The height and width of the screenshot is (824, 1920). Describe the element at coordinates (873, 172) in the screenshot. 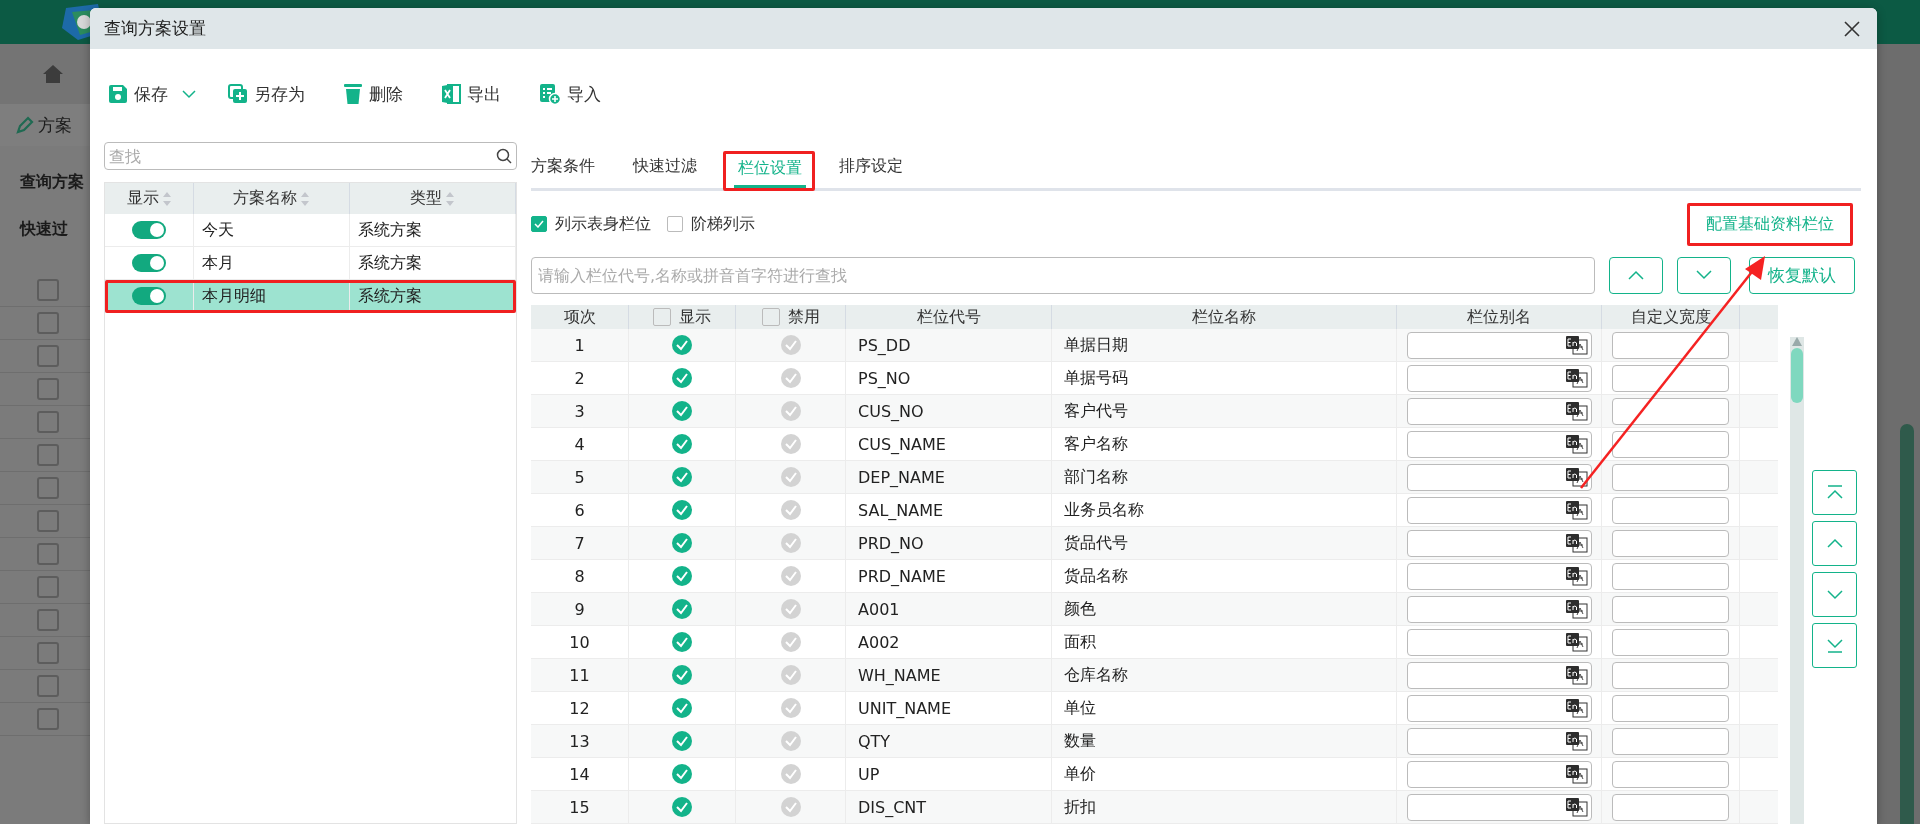

I see `tab: 排序设定` at that location.